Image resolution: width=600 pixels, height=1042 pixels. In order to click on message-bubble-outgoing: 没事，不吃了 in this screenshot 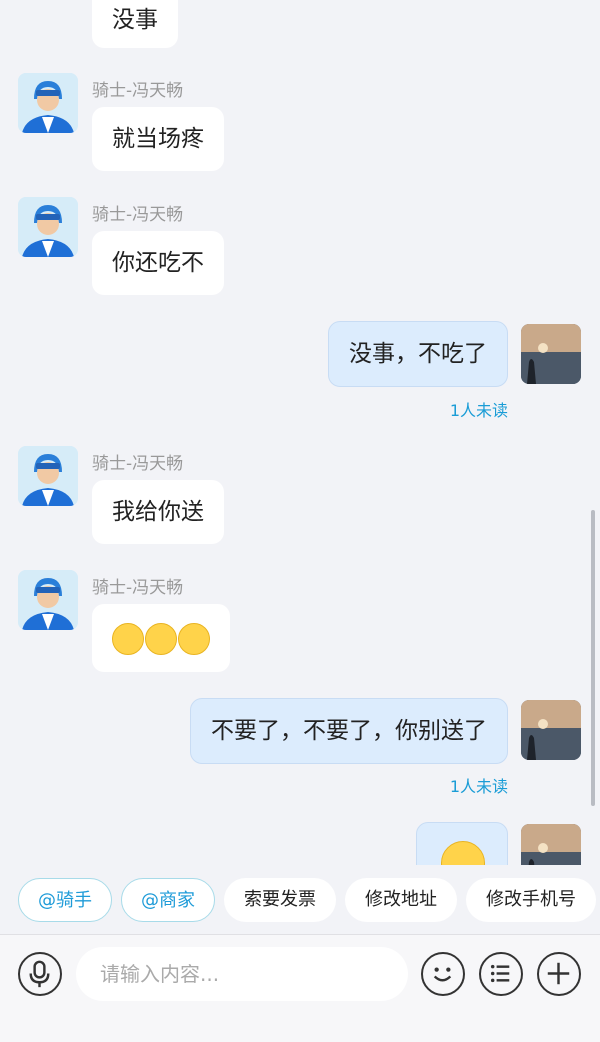, I will do `click(418, 354)`.